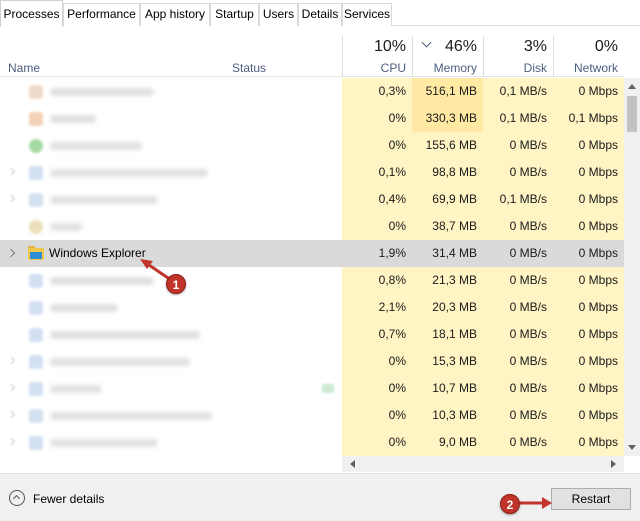 The width and height of the screenshot is (640, 521). Describe the element at coordinates (367, 14) in the screenshot. I see `tab-services: Services` at that location.